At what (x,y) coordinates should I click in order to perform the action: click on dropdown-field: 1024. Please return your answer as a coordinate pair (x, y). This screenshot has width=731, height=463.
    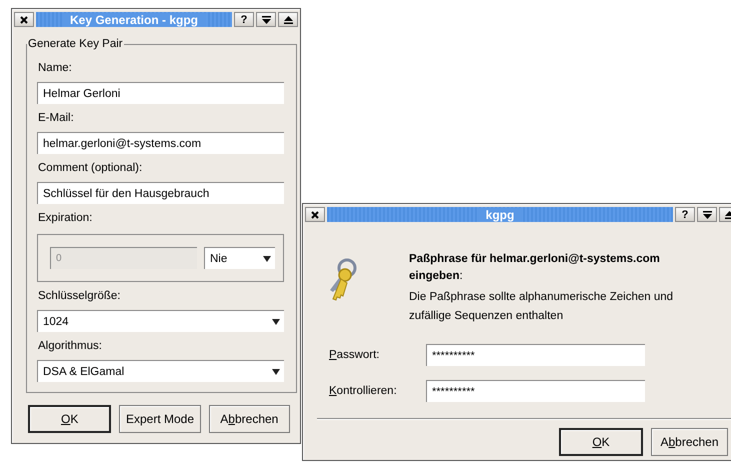
    Looking at the image, I should click on (160, 321).